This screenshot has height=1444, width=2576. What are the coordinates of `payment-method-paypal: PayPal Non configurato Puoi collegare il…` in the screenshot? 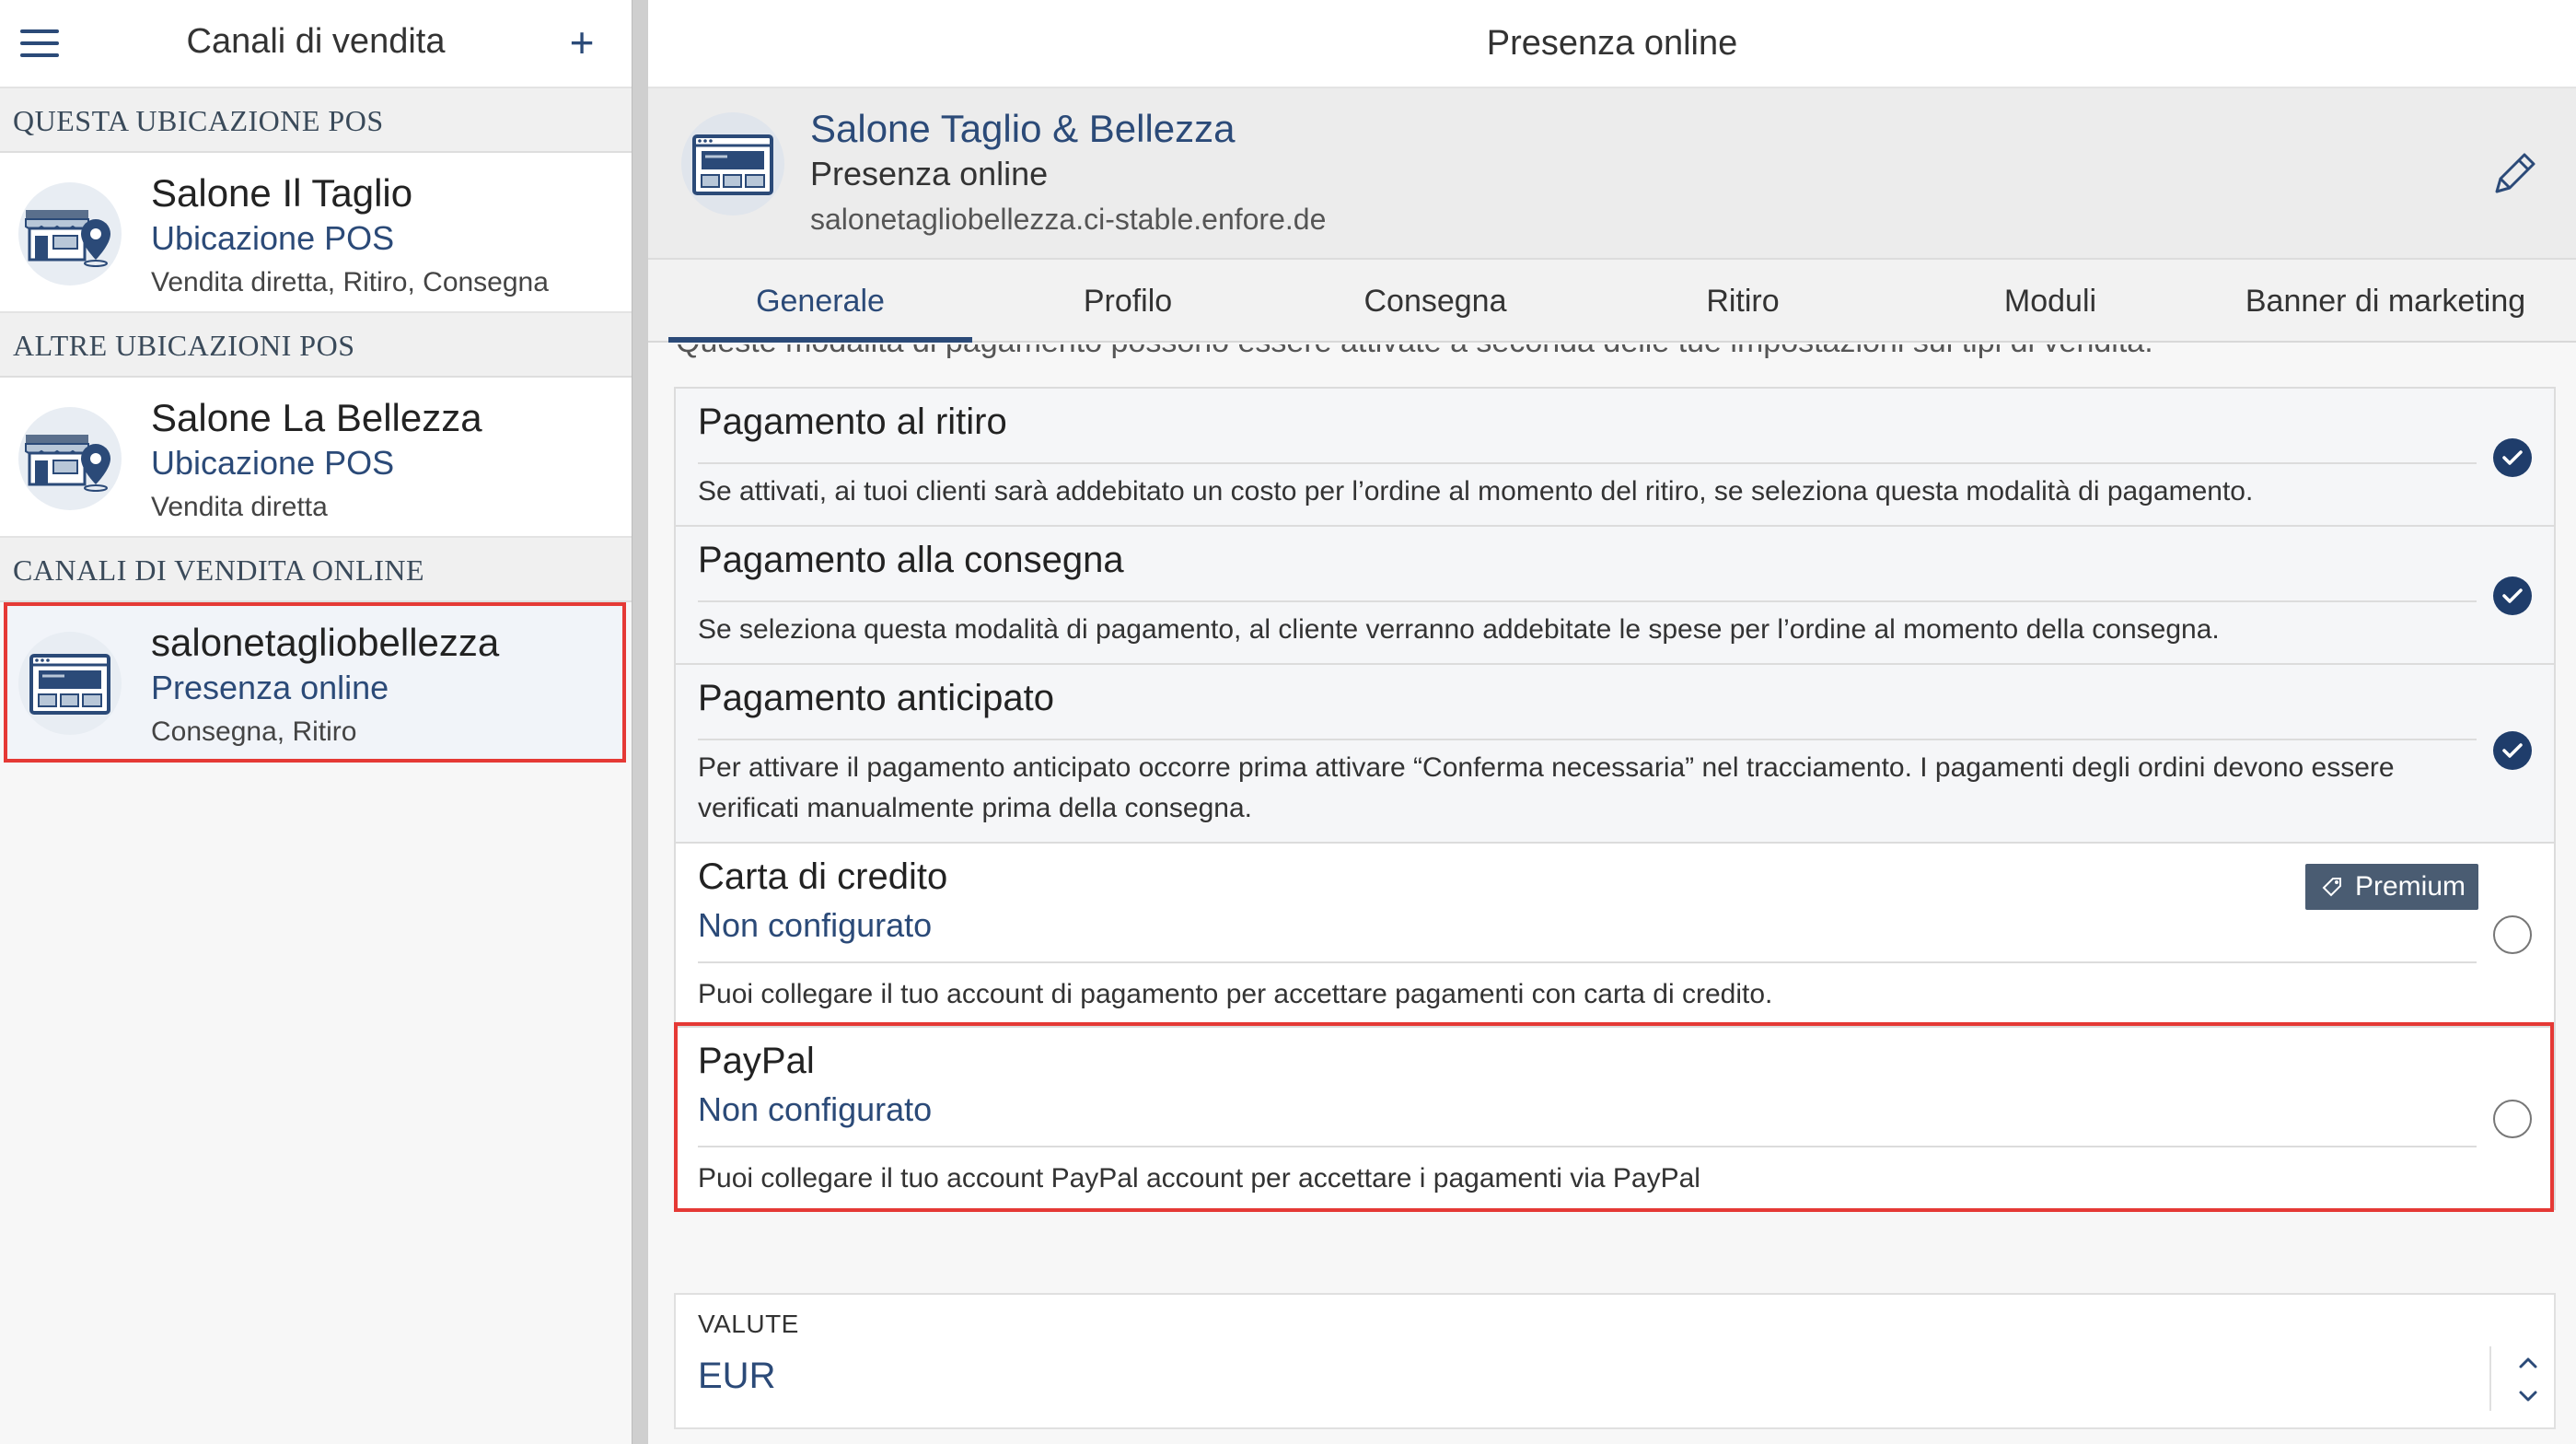 It's located at (1615, 1118).